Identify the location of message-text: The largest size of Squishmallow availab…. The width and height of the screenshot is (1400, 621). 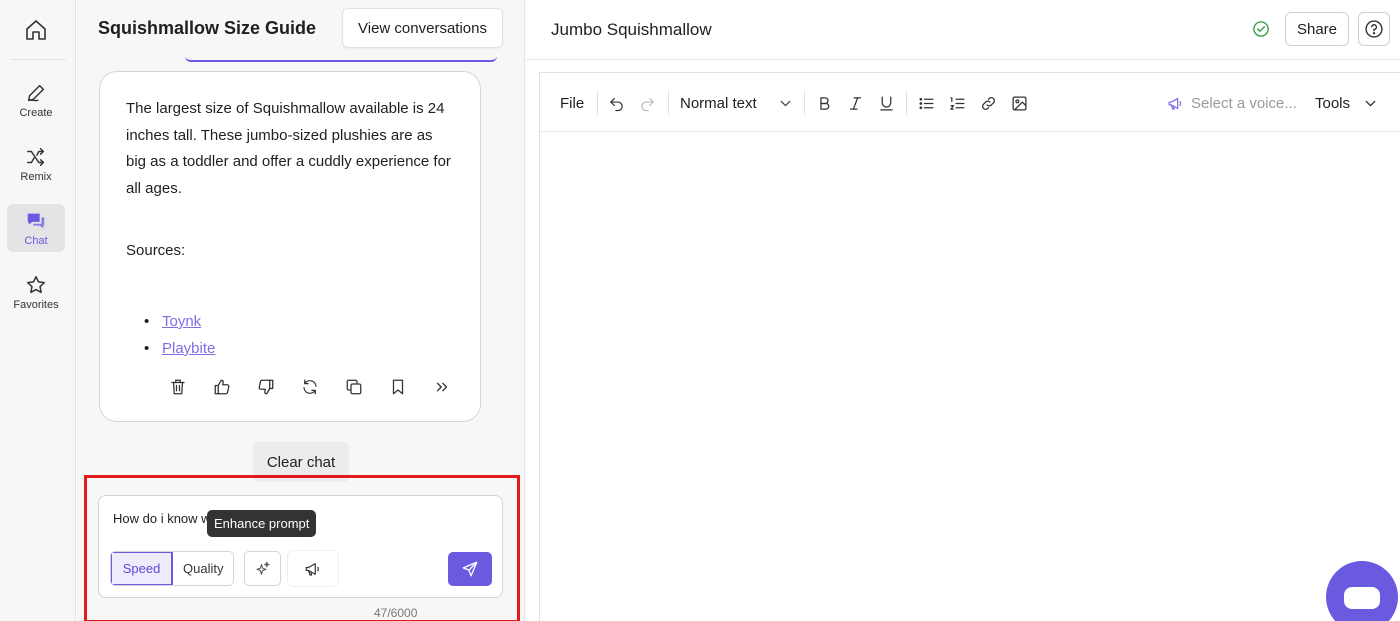
(288, 148).